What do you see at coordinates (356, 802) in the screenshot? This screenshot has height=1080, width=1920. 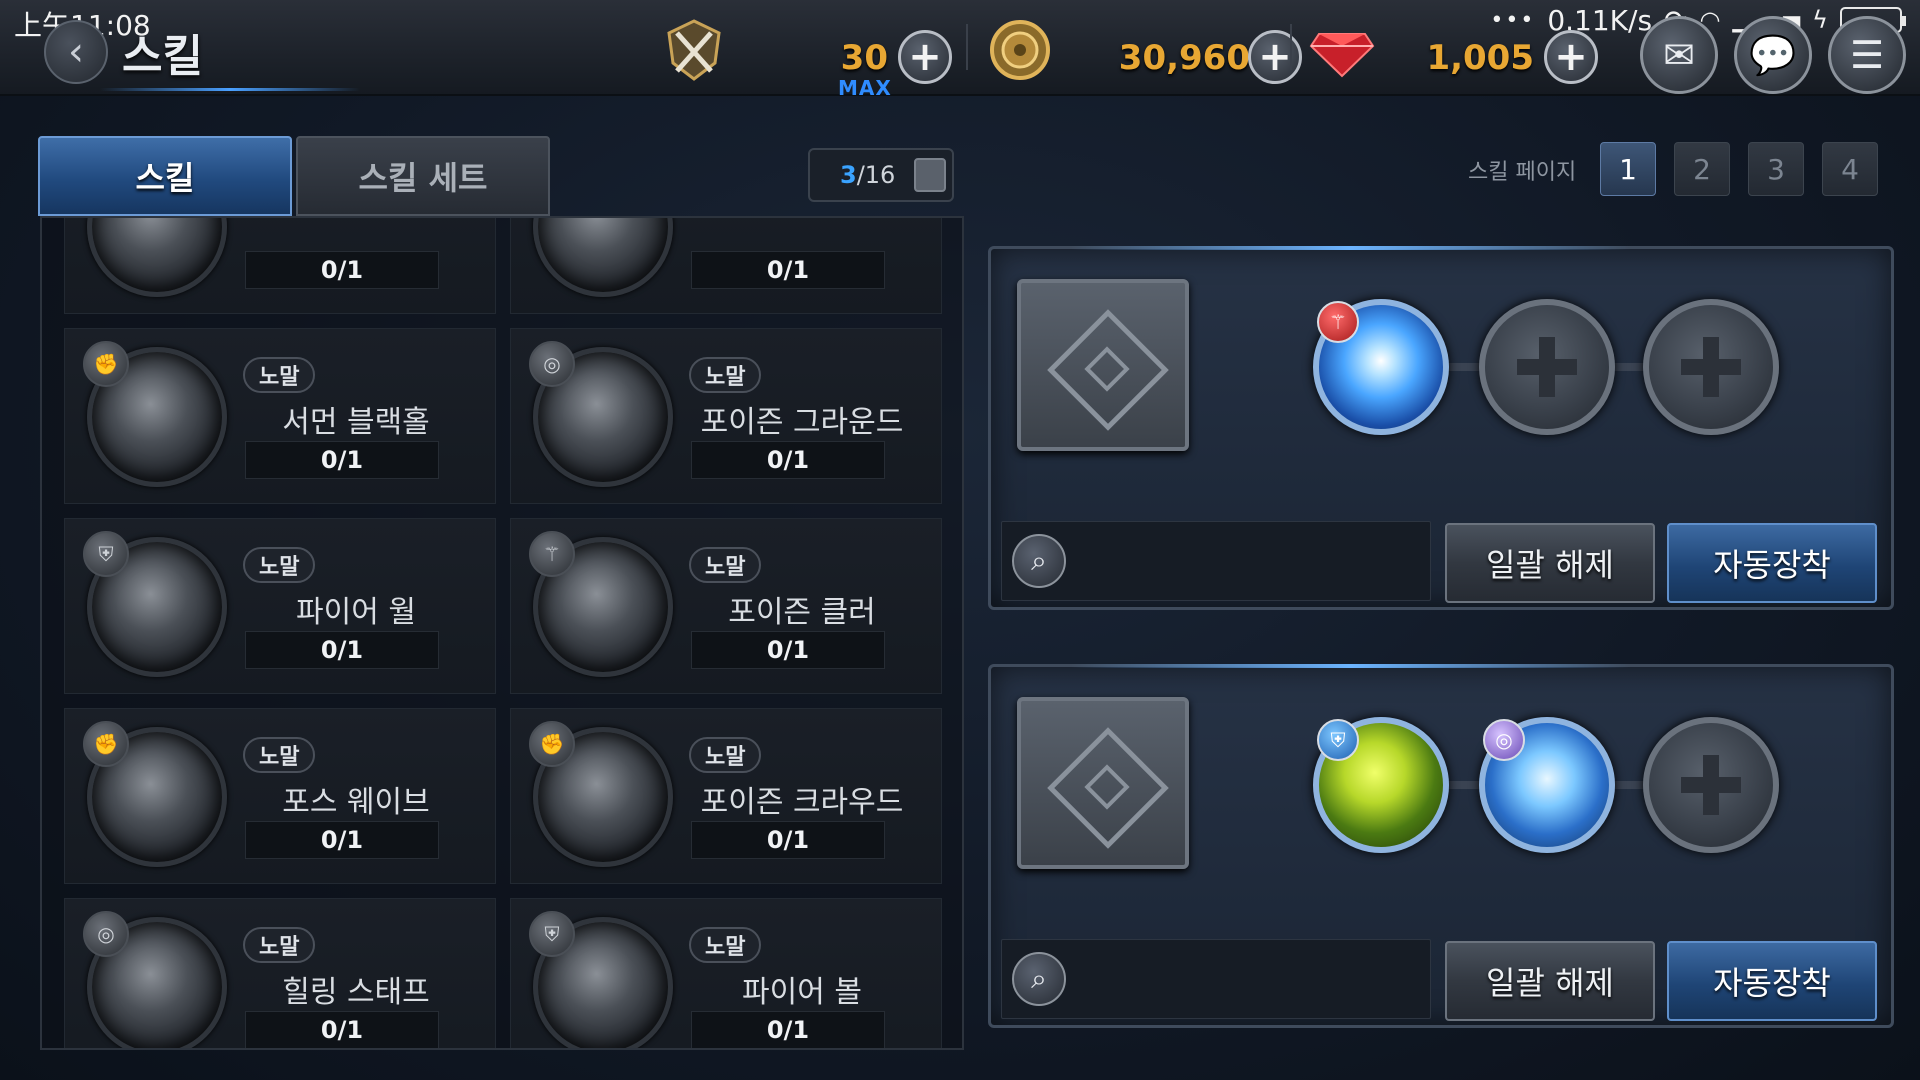 I see `skill-name: 포스 웨이브` at bounding box center [356, 802].